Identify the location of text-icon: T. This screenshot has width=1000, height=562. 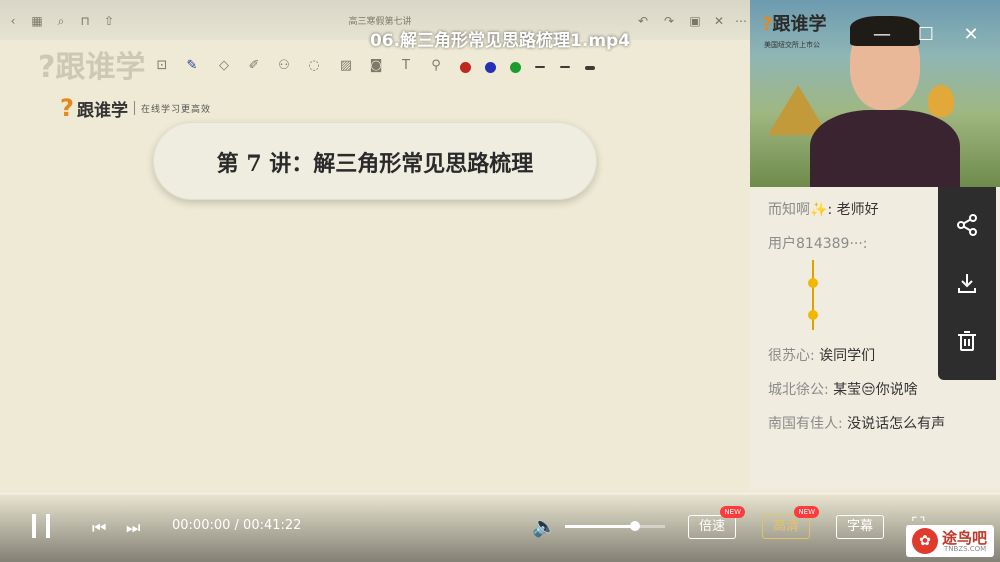
(406, 65).